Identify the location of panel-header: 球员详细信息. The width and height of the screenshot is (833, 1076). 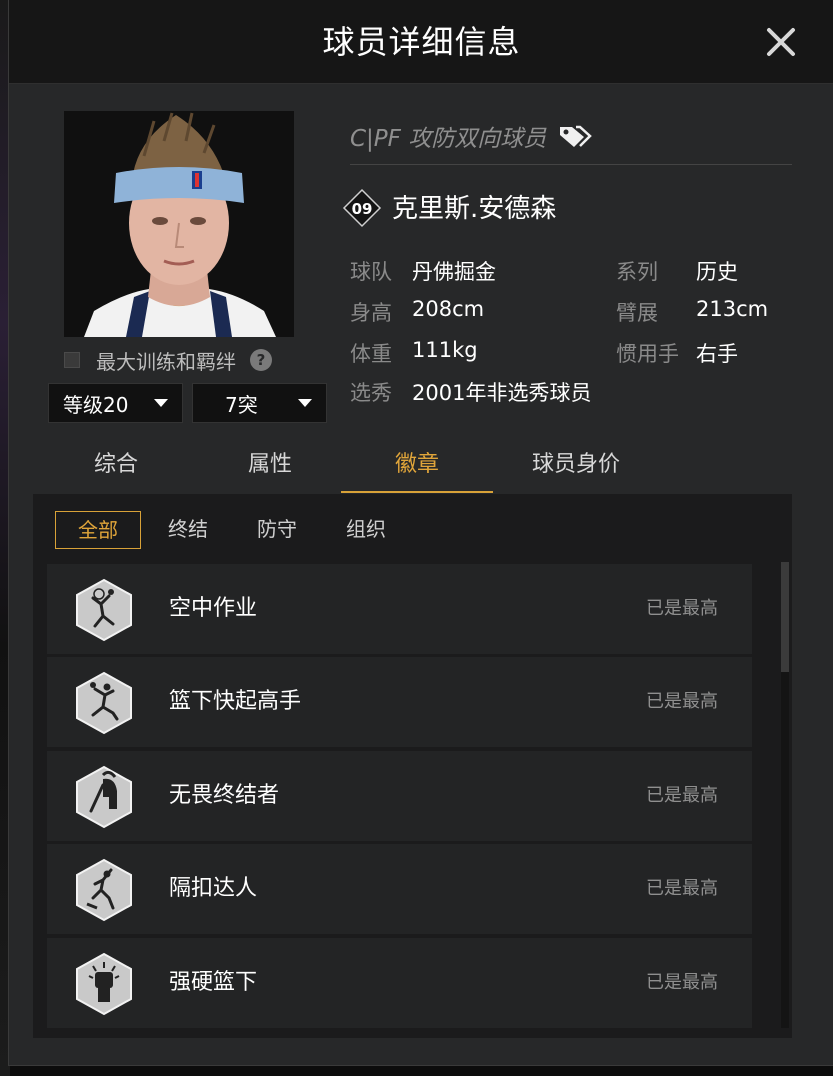
(421, 42).